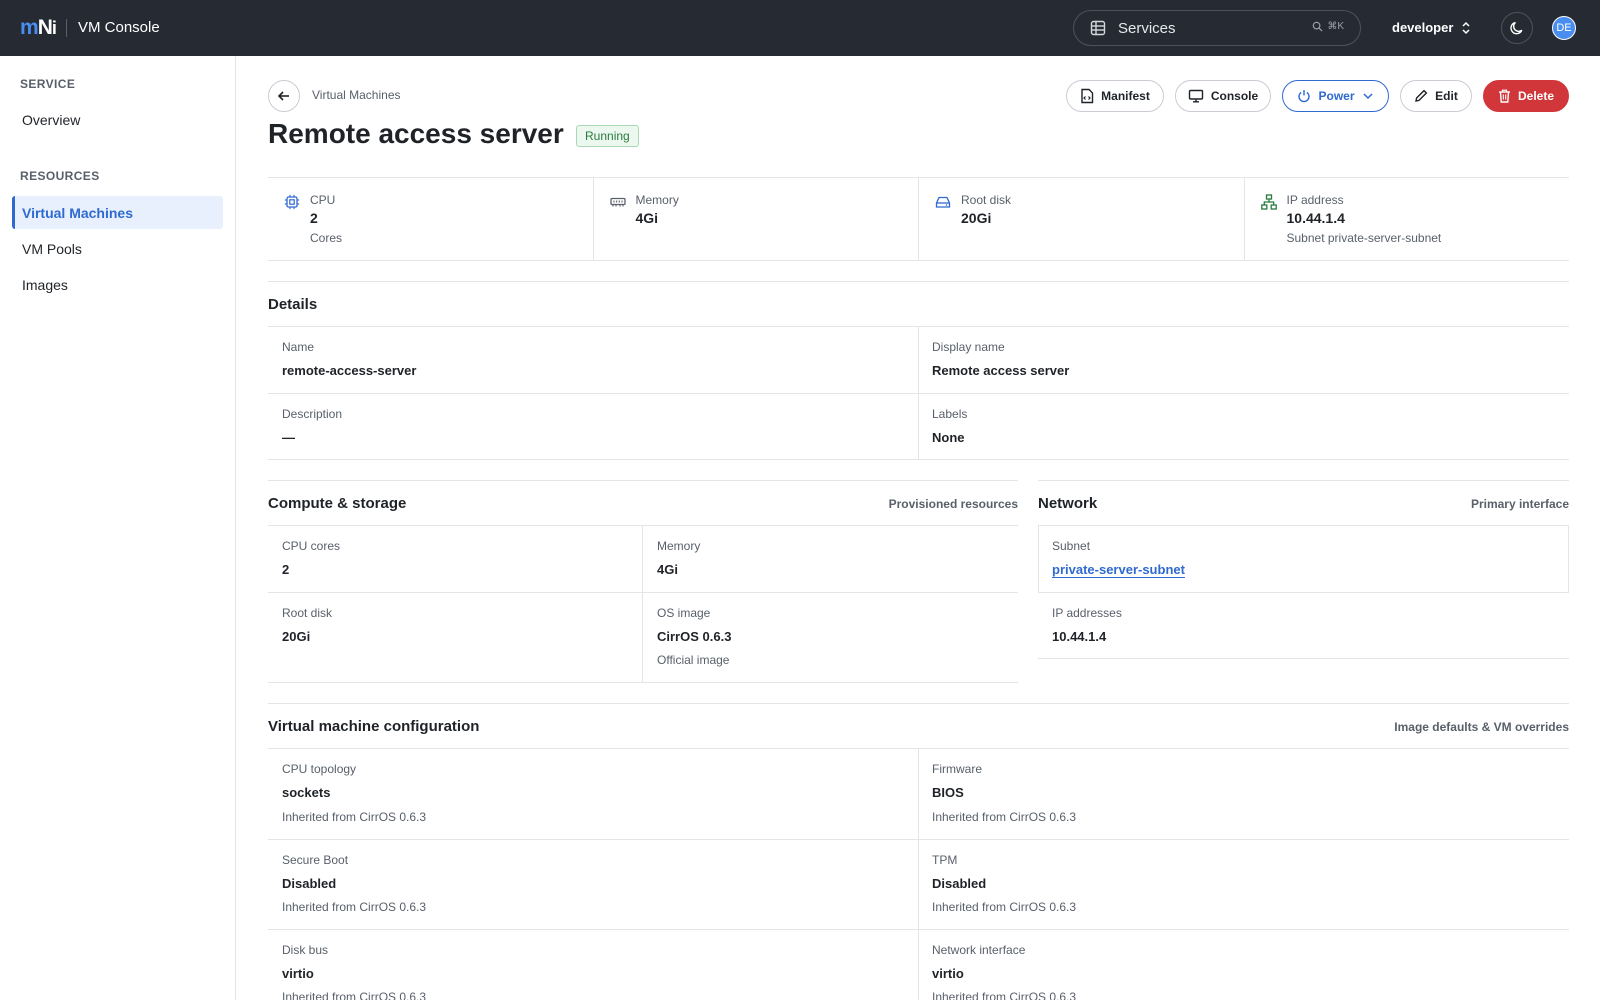 Image resolution: width=1600 pixels, height=1000 pixels. Describe the element at coordinates (356, 95) in the screenshot. I see `breadcrumb: Virtual Machines` at that location.